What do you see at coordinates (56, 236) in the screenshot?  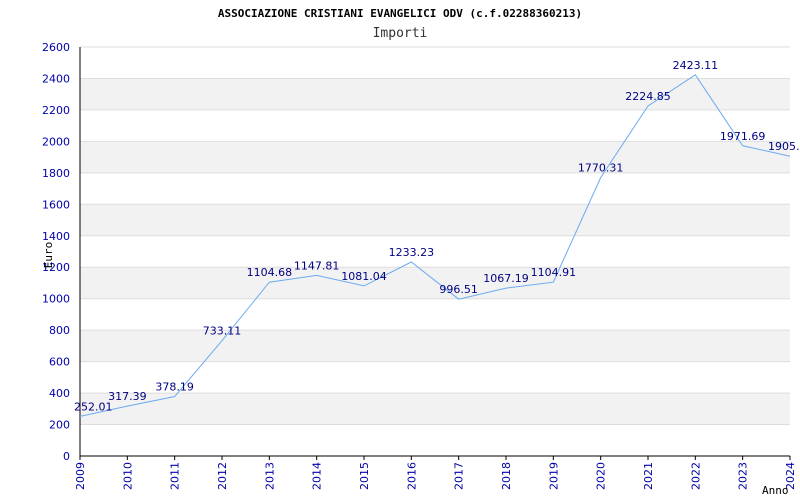 I see `y-tick-label: 1400` at bounding box center [56, 236].